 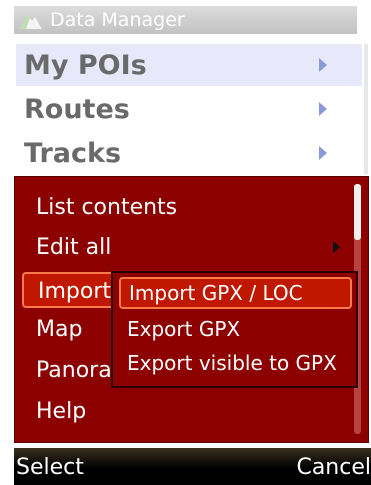 I want to click on menu-scrollbar-thumb, so click(x=357, y=212).